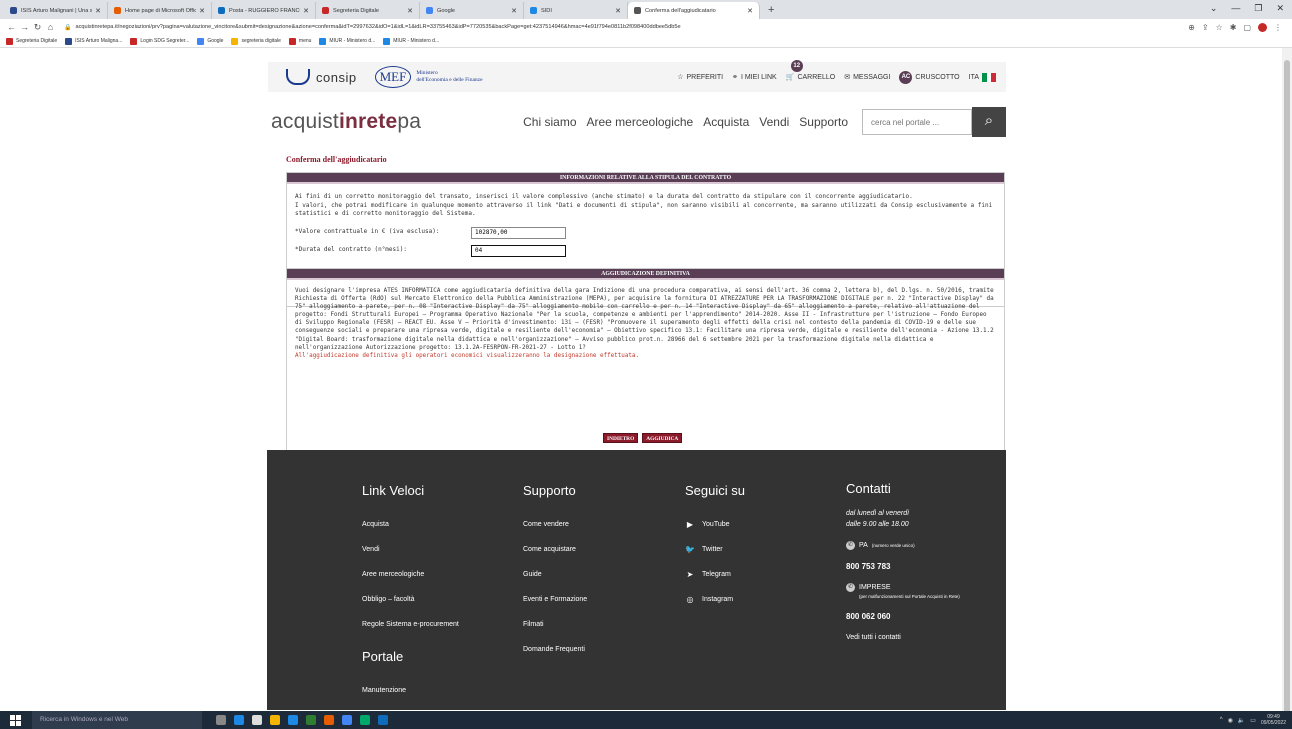 This screenshot has height=729, width=1292. Describe the element at coordinates (160, 10) in the screenshot. I see `browser-tab: Home page di Microsoft Office ✕` at that location.